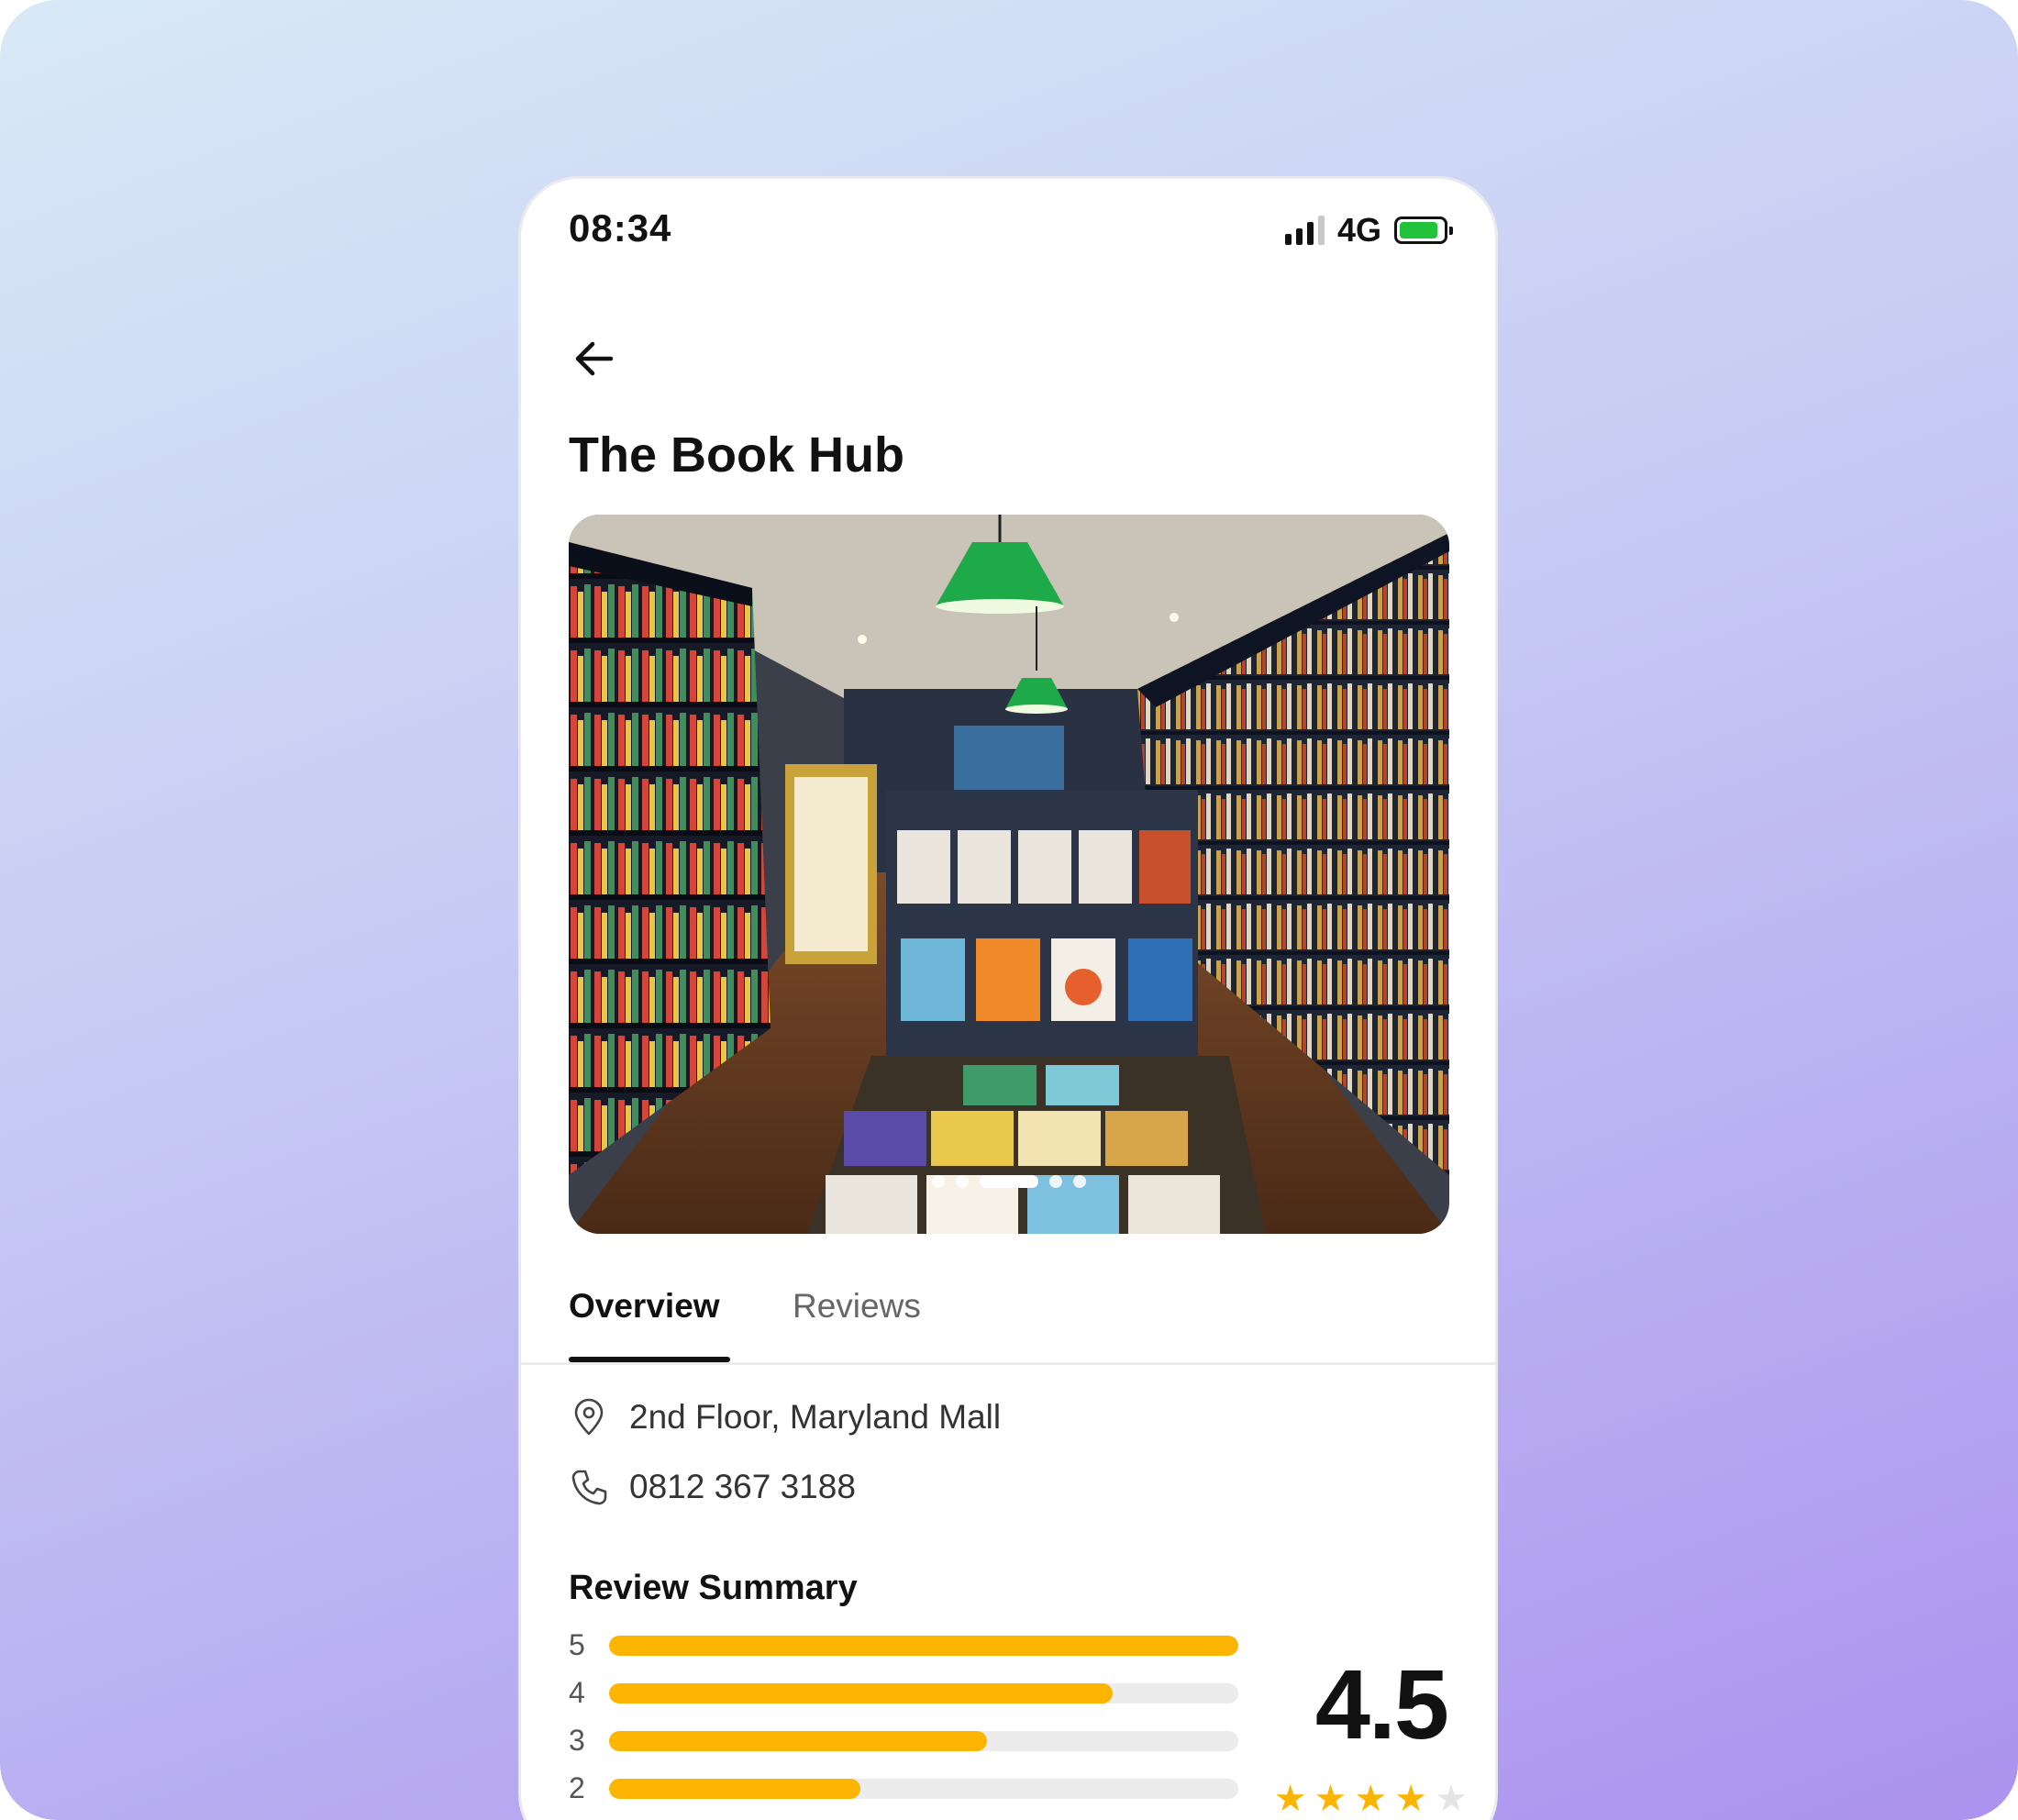 Image resolution: width=2018 pixels, height=1820 pixels. Describe the element at coordinates (1381, 1703) in the screenshot. I see `average-rating: 4.5` at that location.